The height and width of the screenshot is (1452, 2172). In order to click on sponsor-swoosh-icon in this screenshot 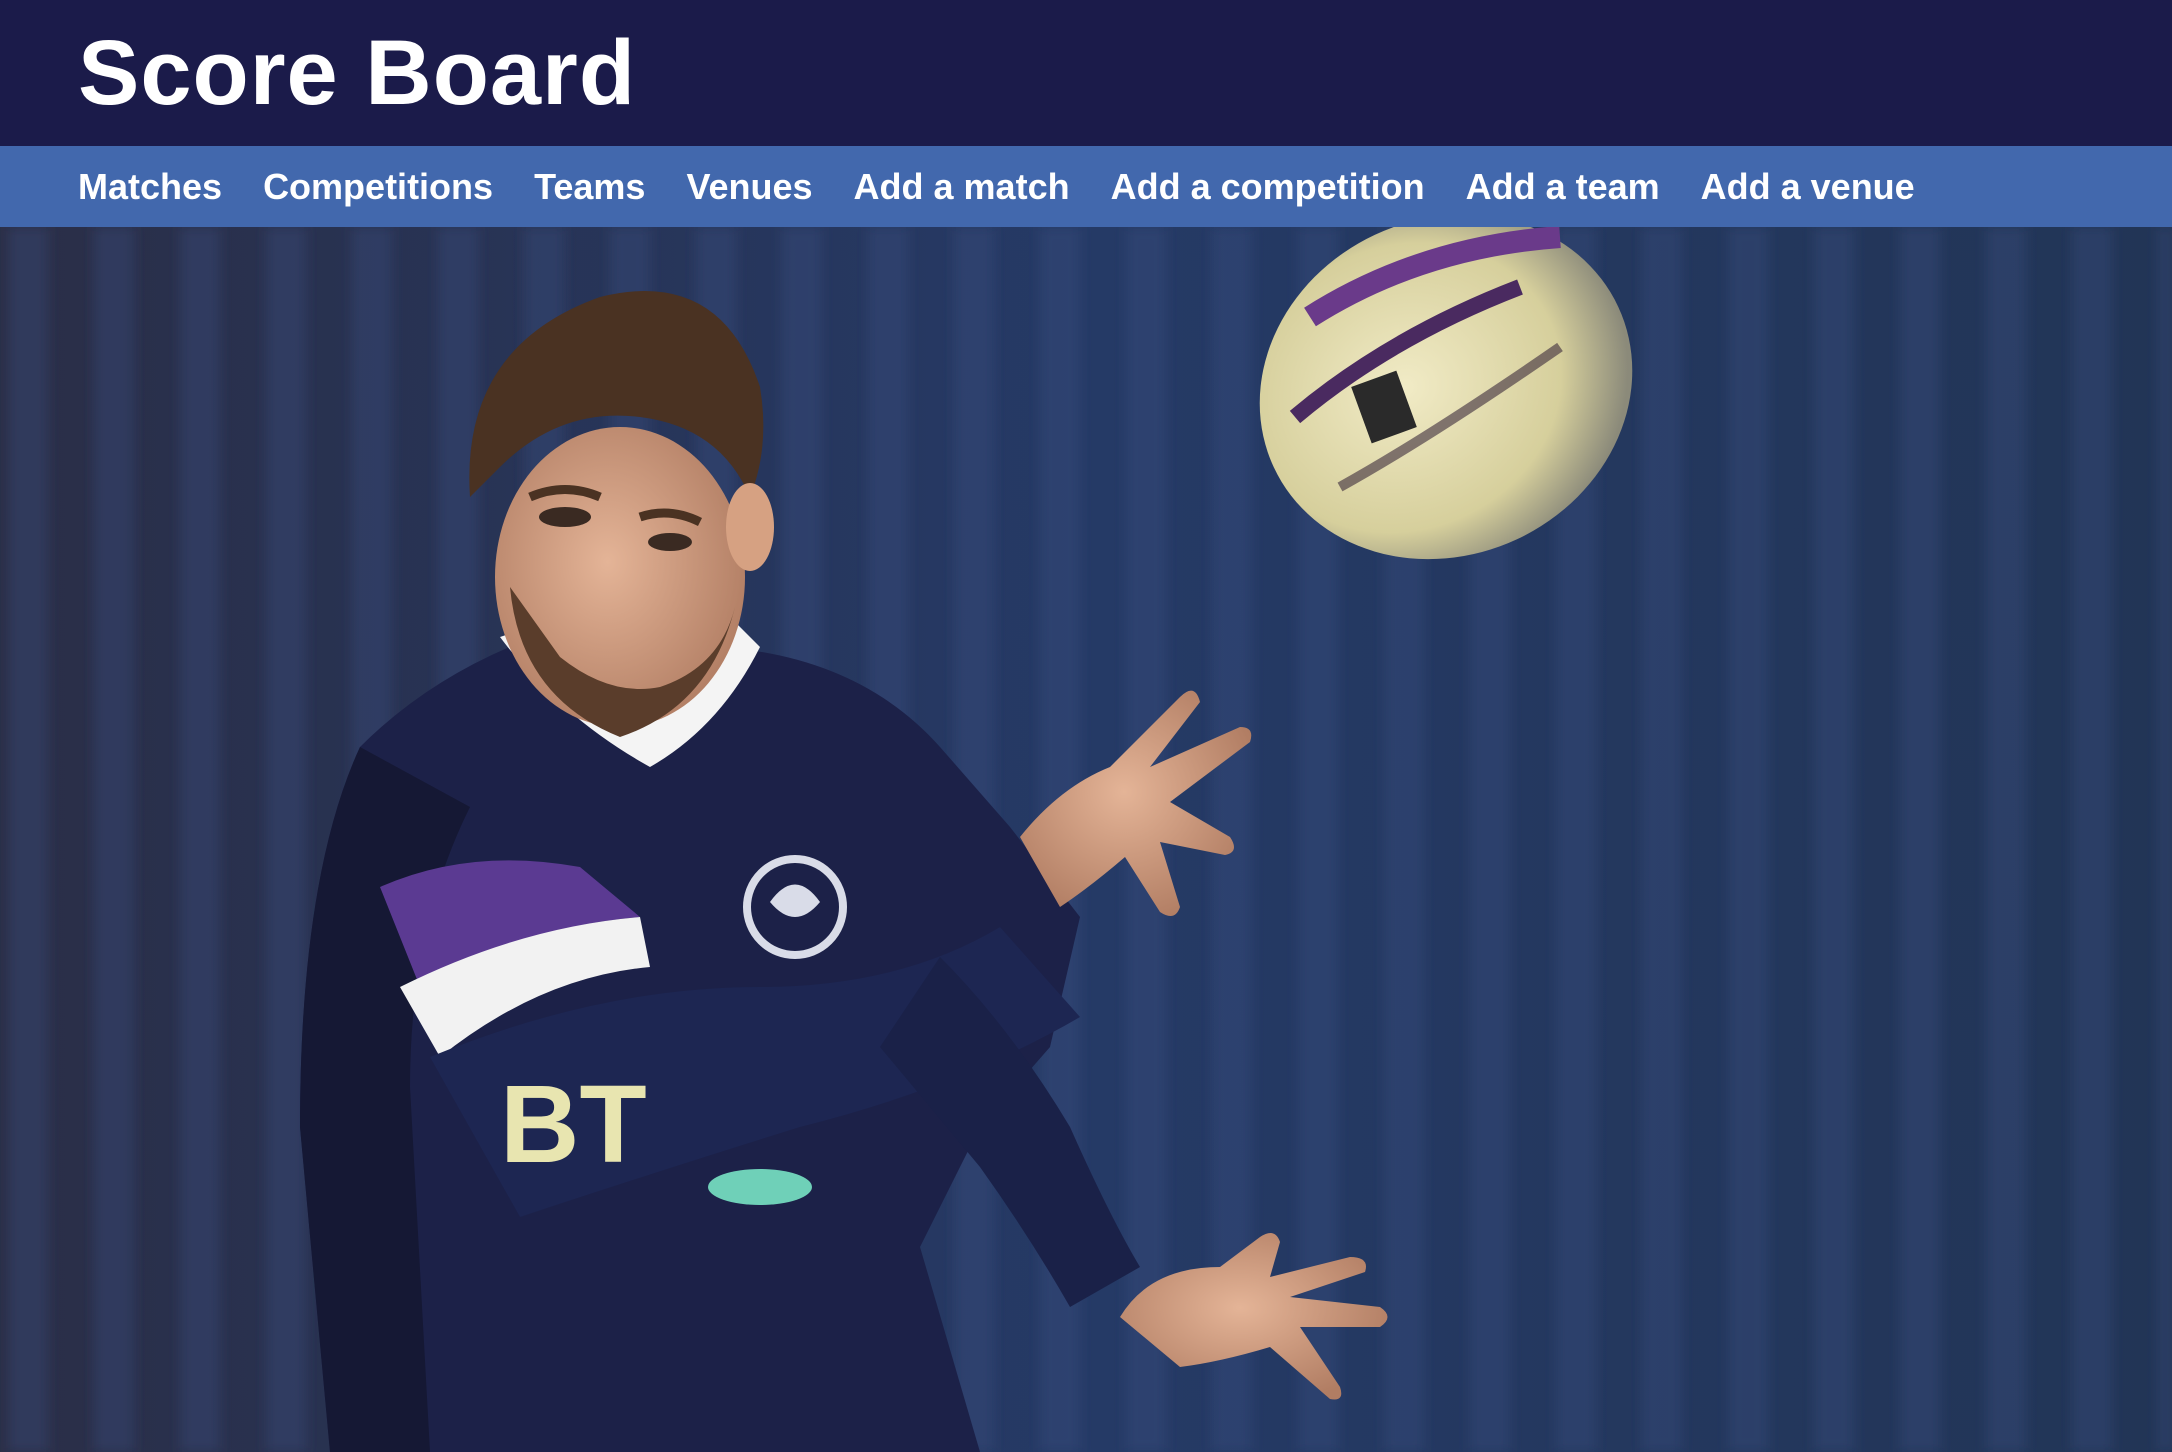, I will do `click(760, 1187)`.